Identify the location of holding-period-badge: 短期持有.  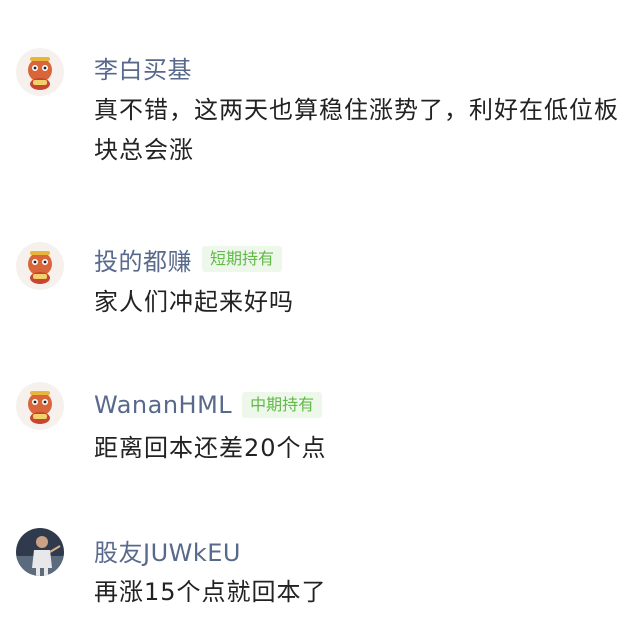
(242, 259).